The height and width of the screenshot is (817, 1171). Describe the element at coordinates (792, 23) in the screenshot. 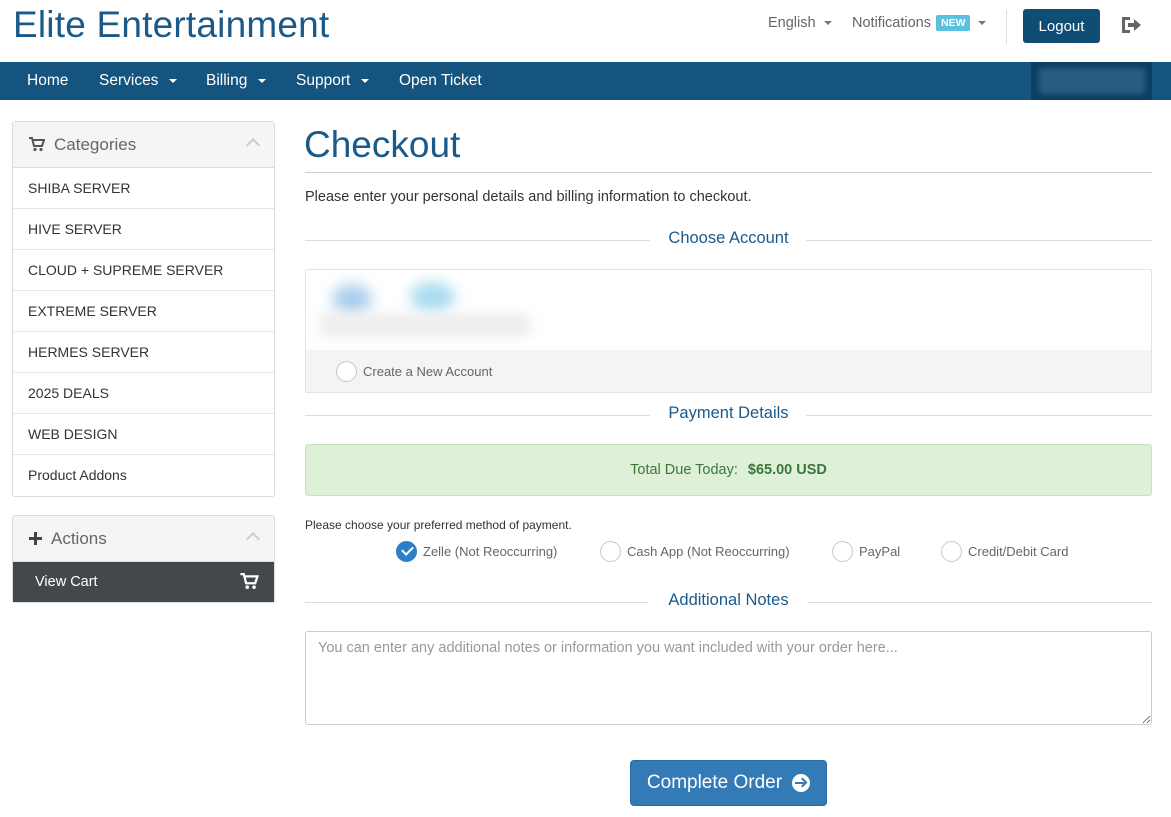

I see `language-label: English` at that location.